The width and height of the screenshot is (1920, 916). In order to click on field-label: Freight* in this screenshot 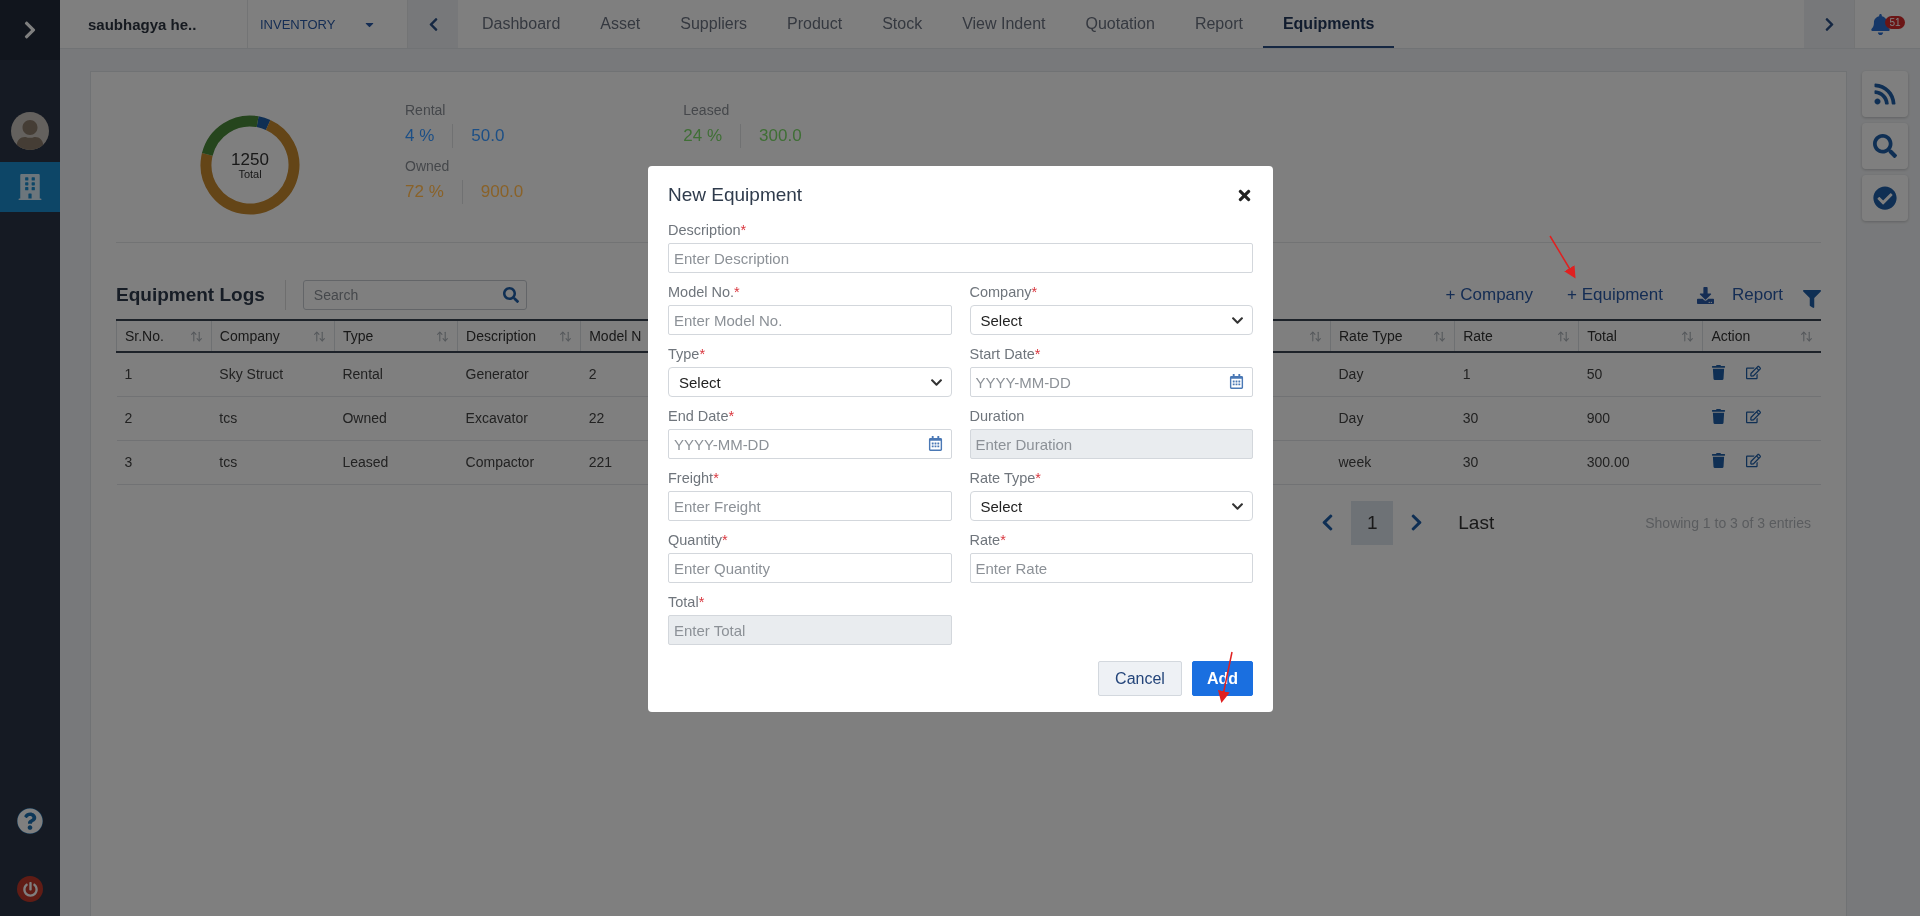, I will do `click(694, 478)`.